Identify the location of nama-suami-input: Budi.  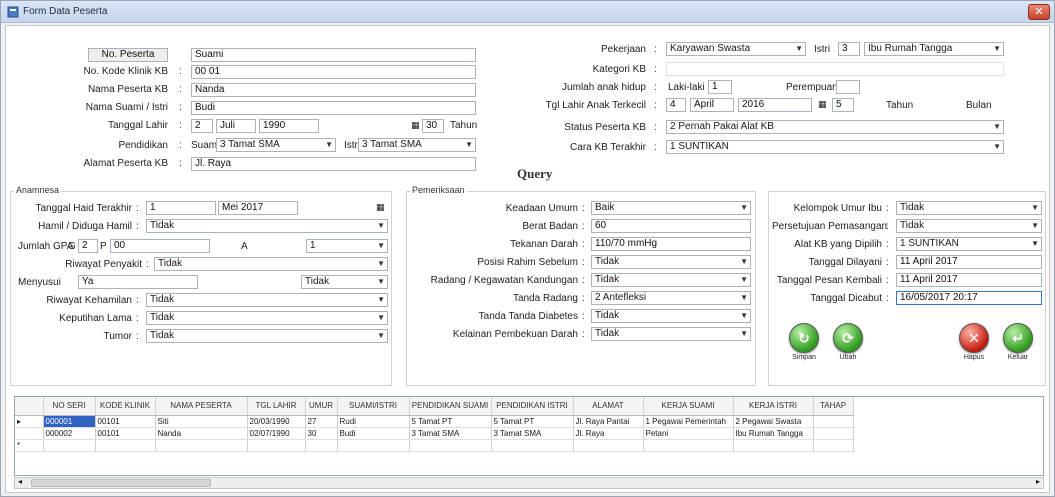
(333, 108).